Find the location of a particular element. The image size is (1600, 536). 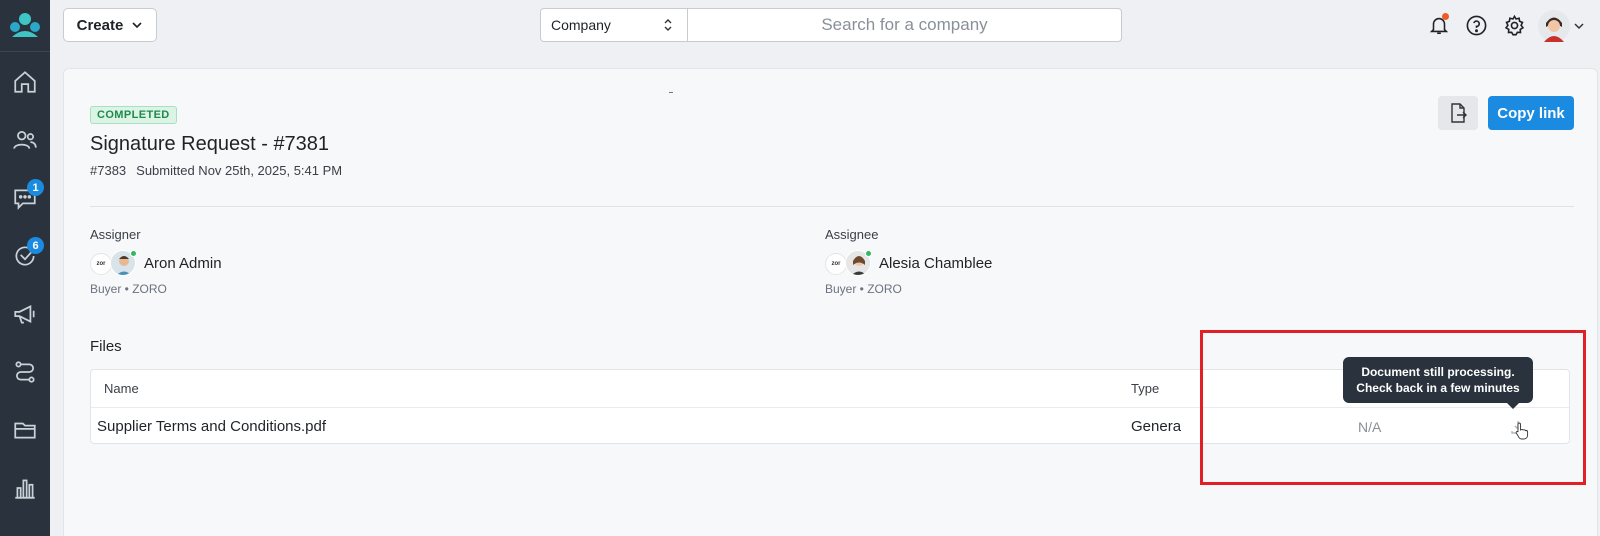

page-title: Signature Request - #7381 is located at coordinates (210, 144).